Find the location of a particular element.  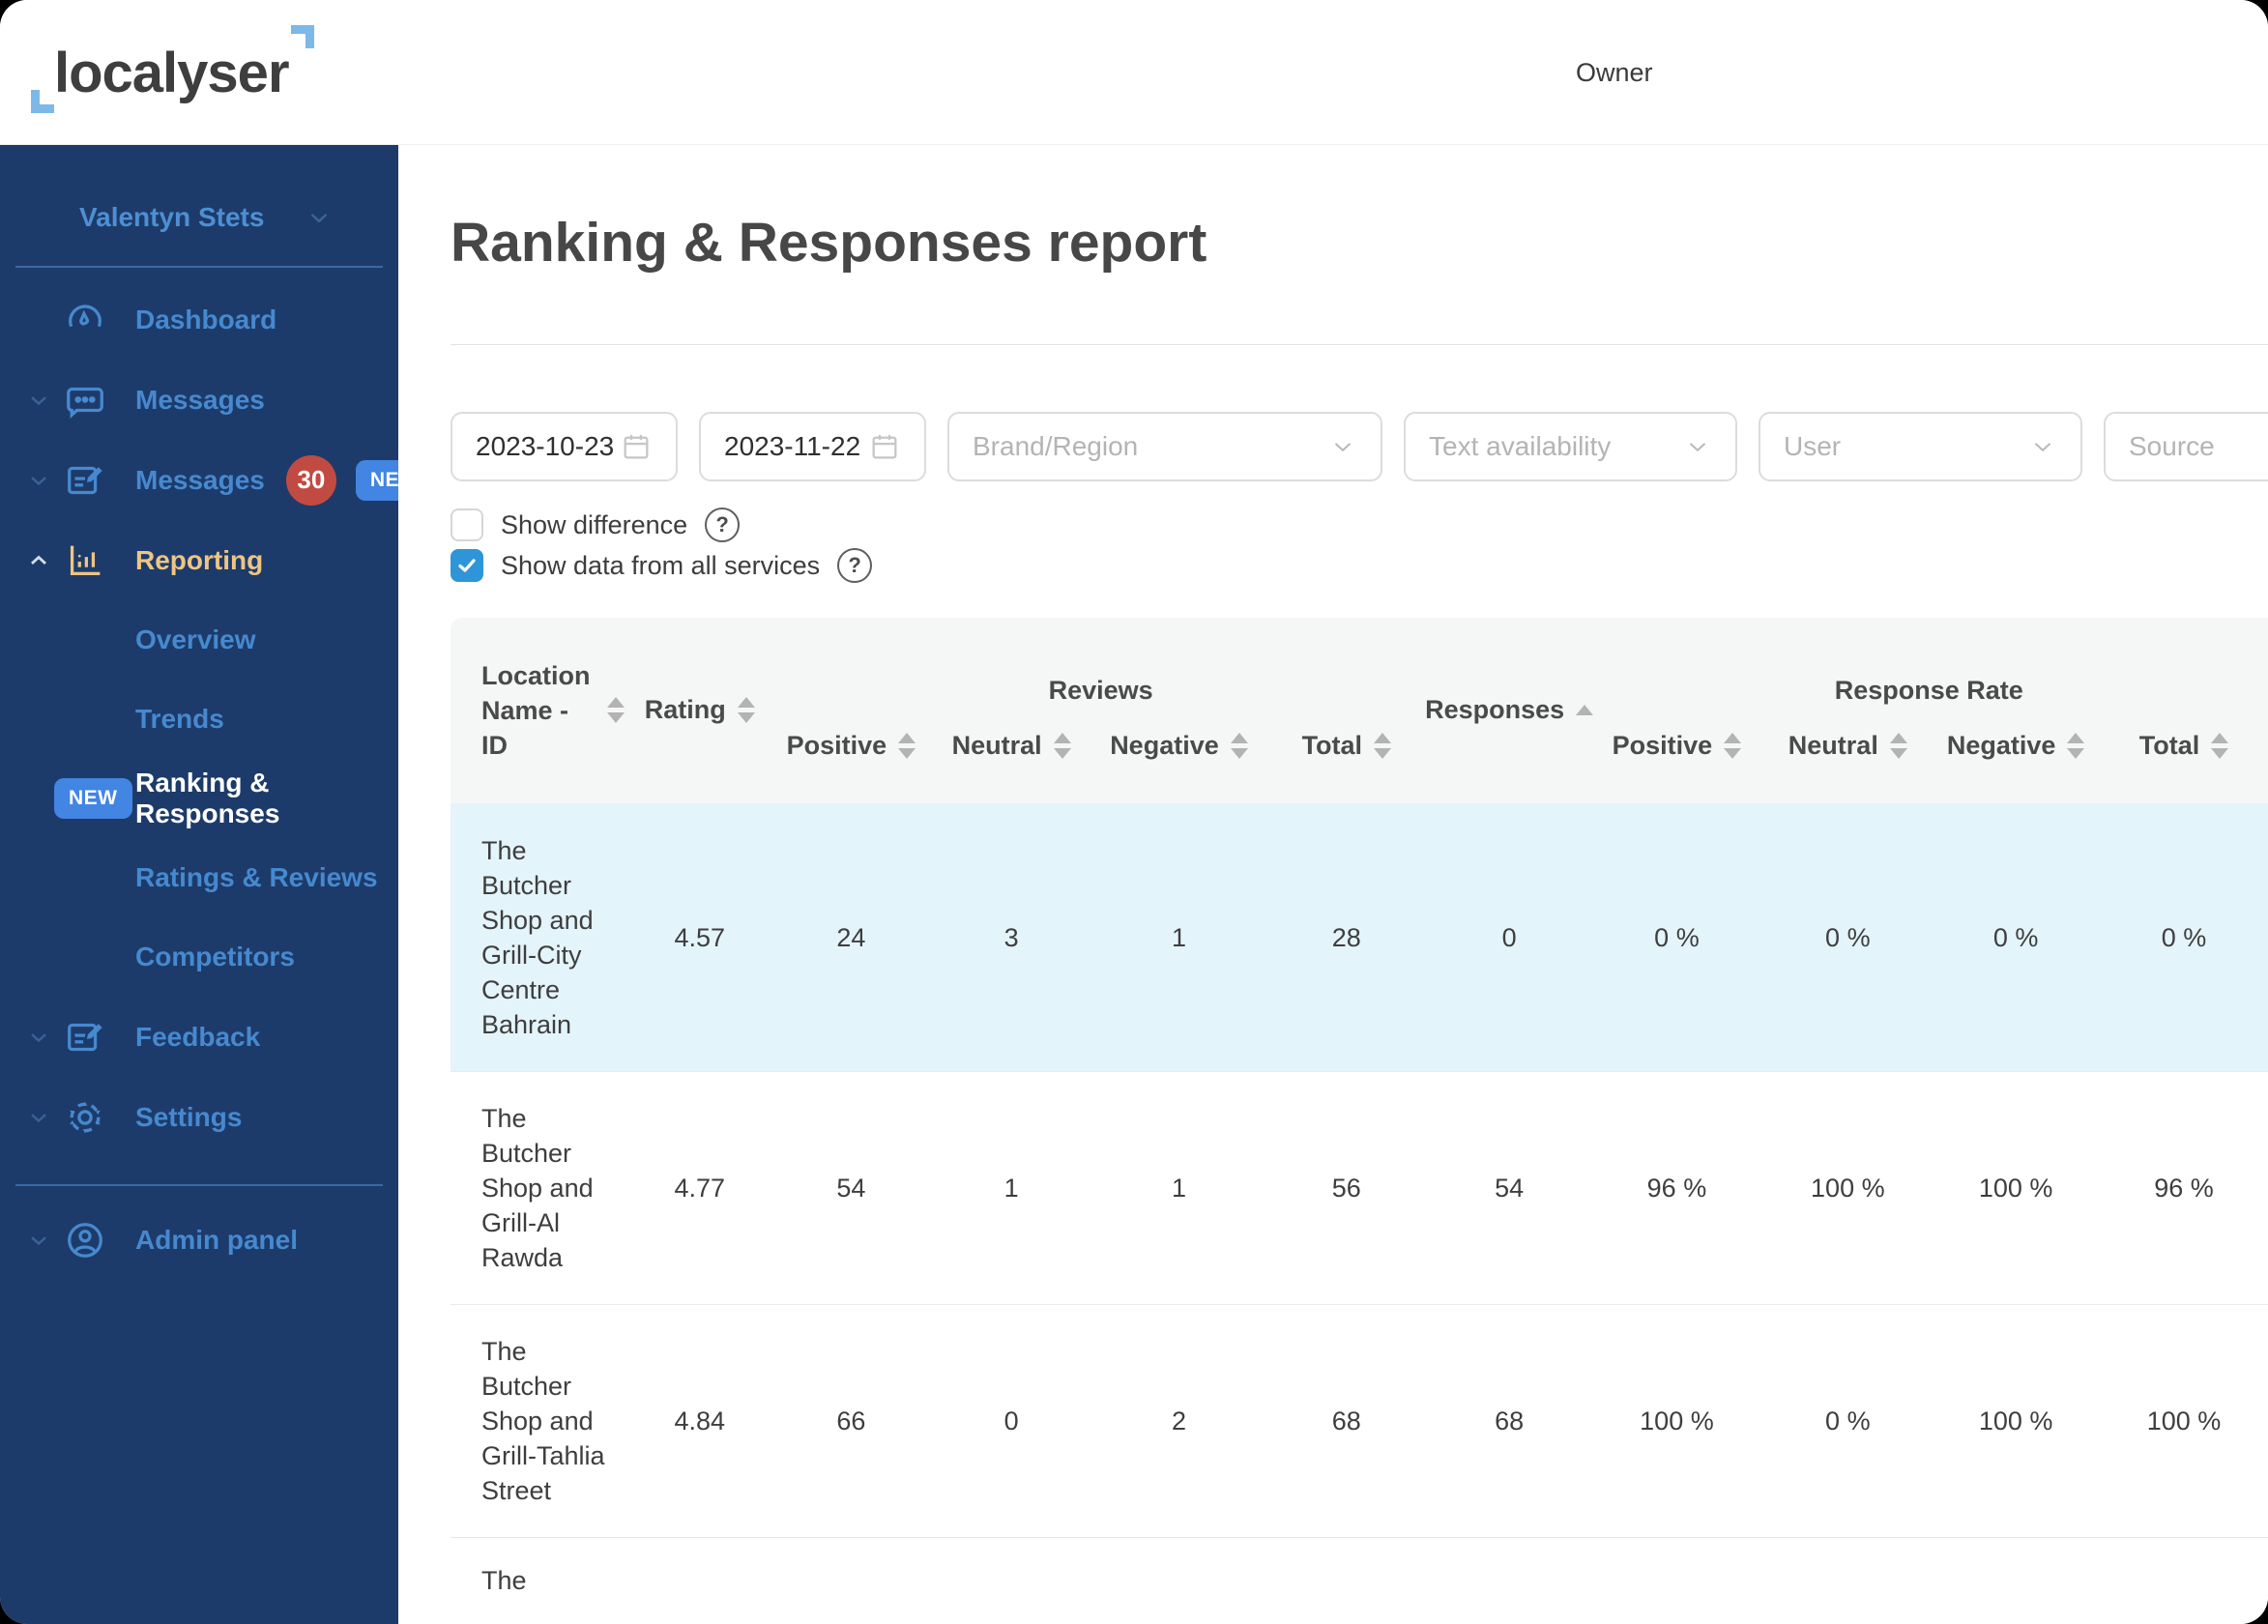

sort-reviews-total-button is located at coordinates (1383, 746).